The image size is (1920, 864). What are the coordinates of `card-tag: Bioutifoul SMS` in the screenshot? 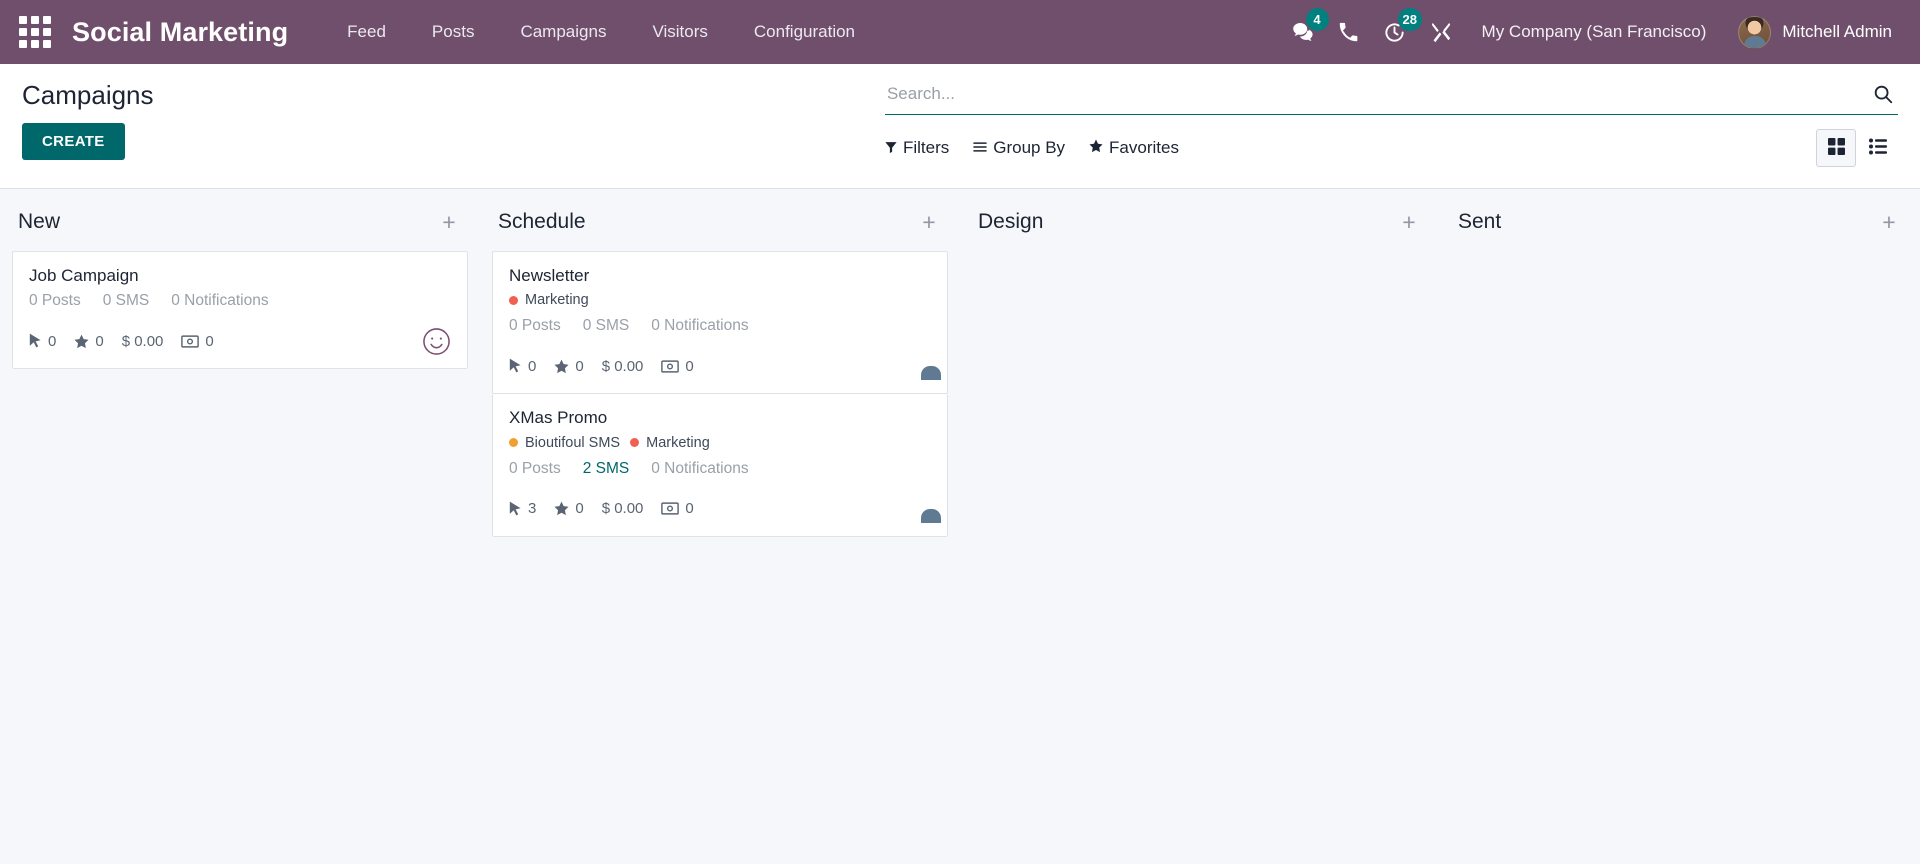 It's located at (564, 443).